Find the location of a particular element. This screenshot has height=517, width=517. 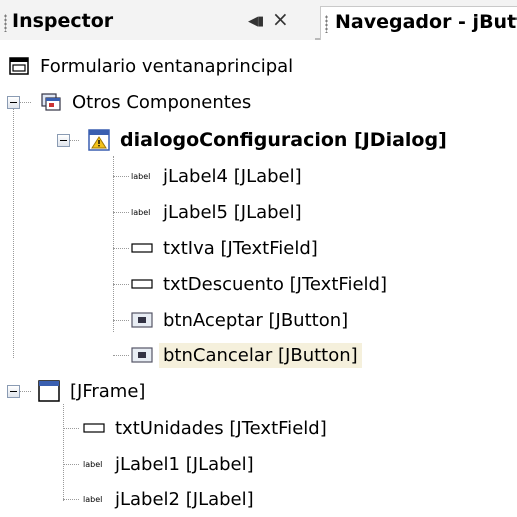

tree-node-label: Formulario ventanaprincipal is located at coordinates (167, 66).